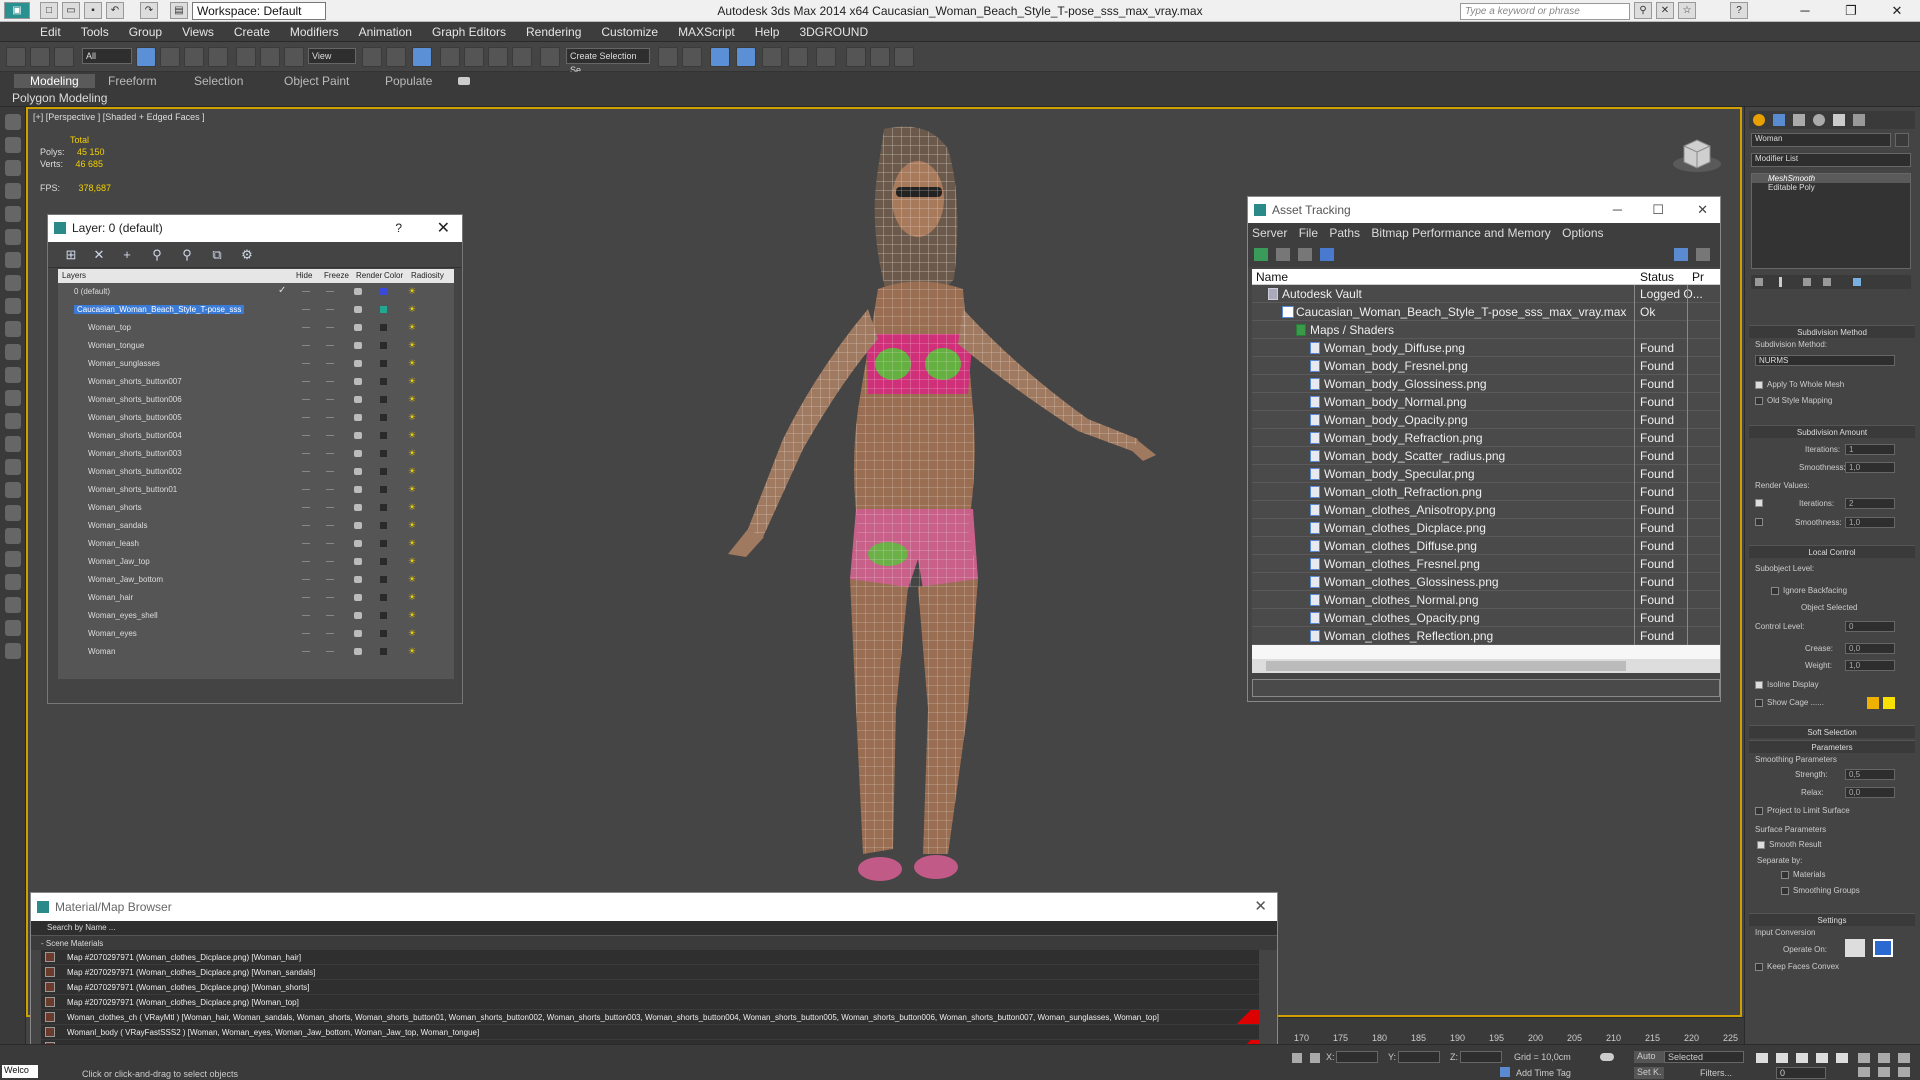 This screenshot has height=1080, width=1920. What do you see at coordinates (256, 544) in the screenshot?
I see `layer-row: Woman_leash ☀` at bounding box center [256, 544].